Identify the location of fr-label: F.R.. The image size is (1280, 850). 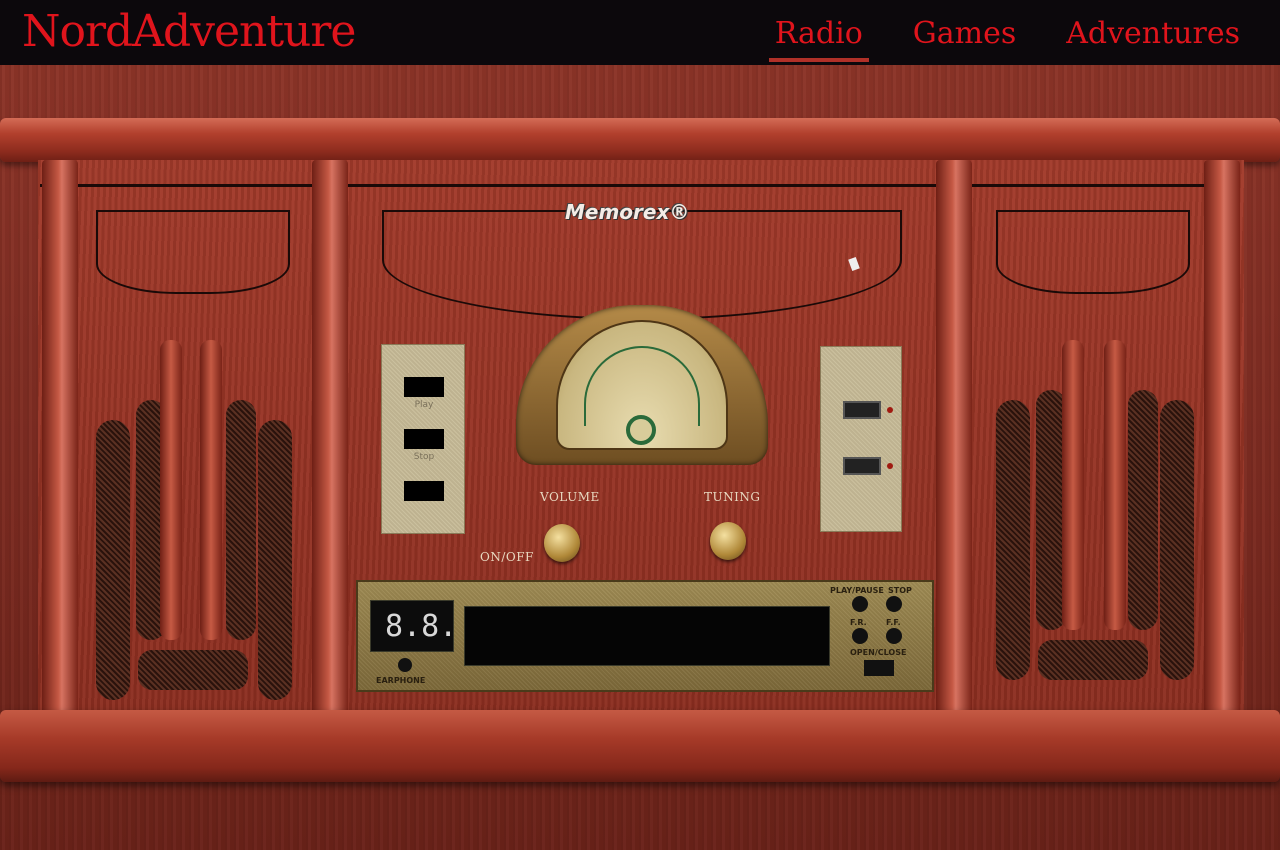
(858, 622).